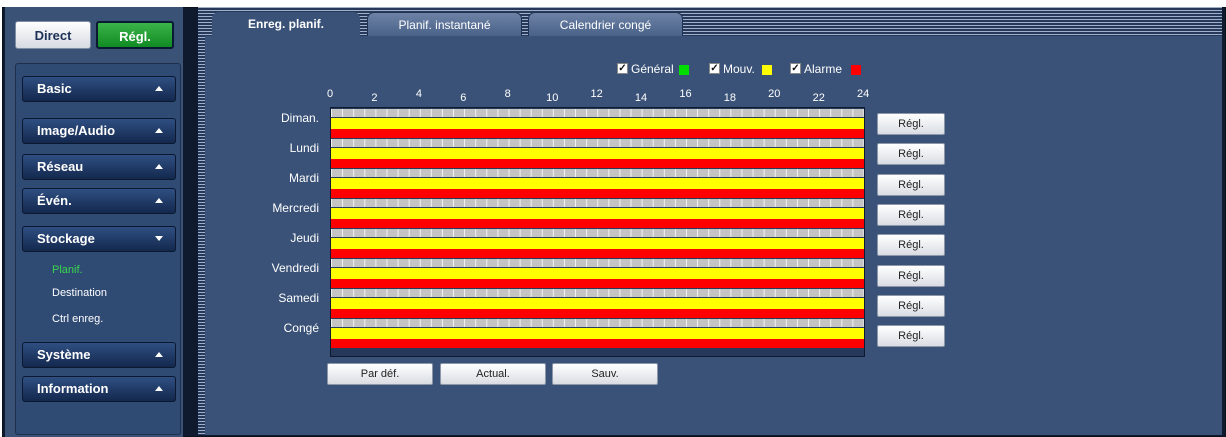 Image resolution: width=1226 pixels, height=437 pixels. Describe the element at coordinates (714, 68) in the screenshot. I see `mouv-checkbox: ✓` at that location.